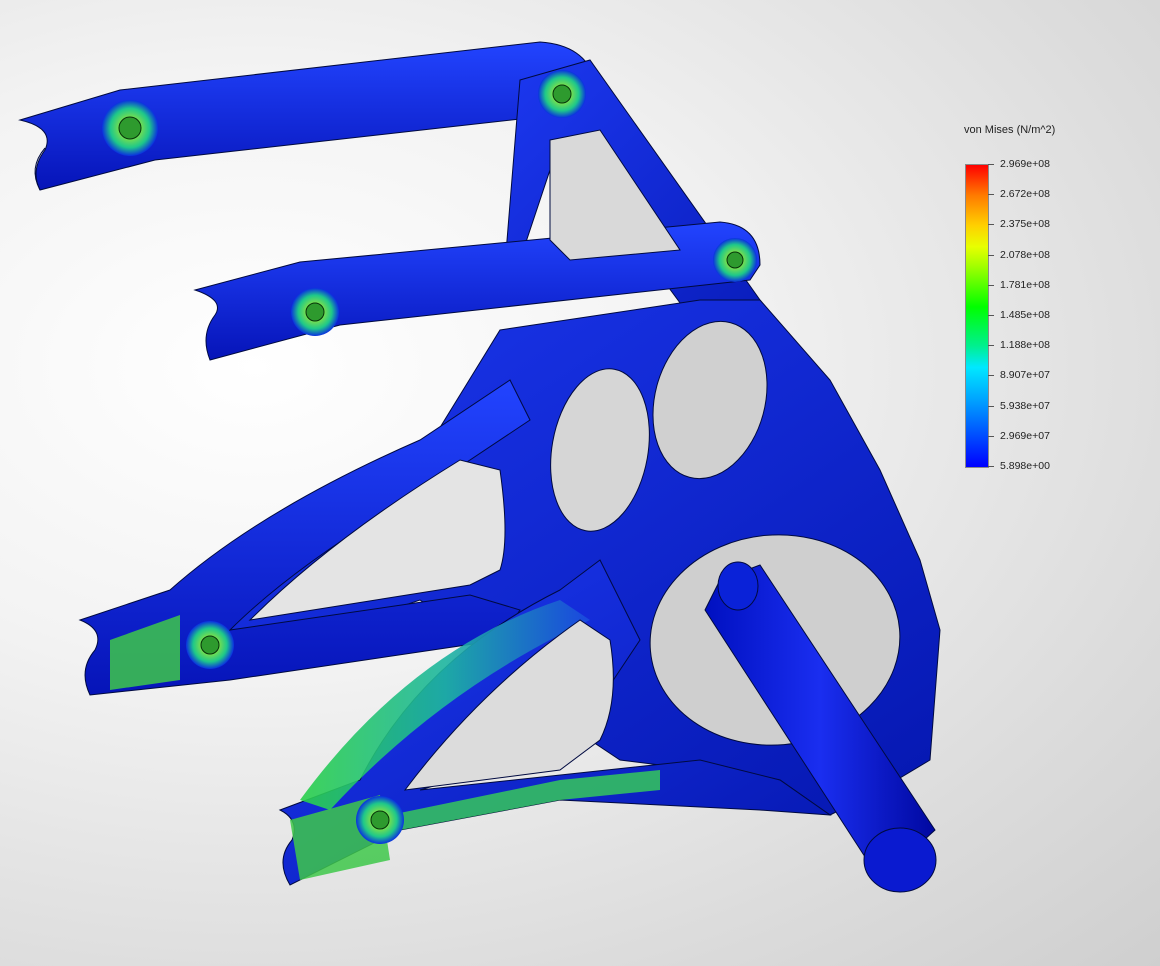 The image size is (1160, 966). What do you see at coordinates (315, 312) in the screenshot?
I see `pin-second-left` at bounding box center [315, 312].